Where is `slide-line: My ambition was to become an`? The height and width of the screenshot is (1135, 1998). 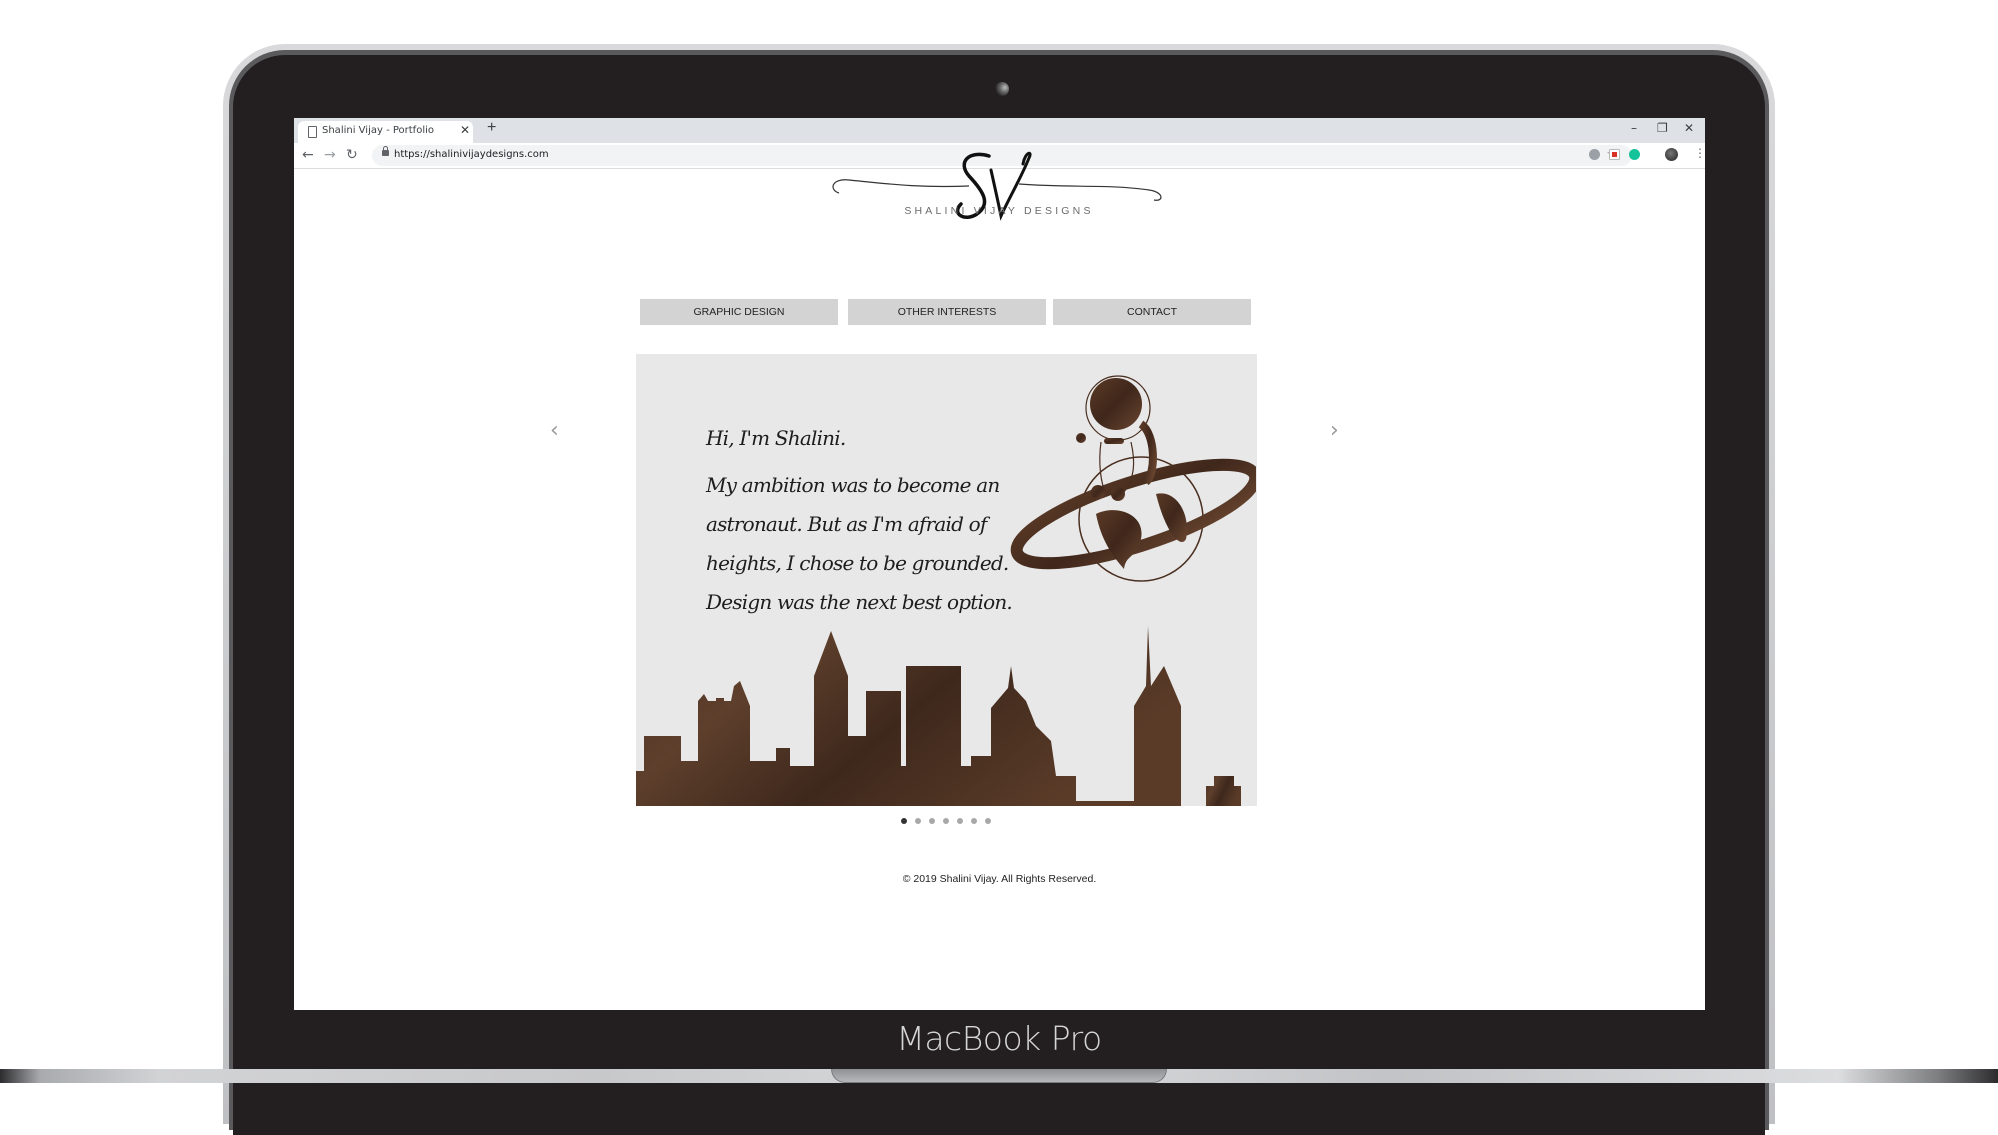
slide-line: My ambition was to become an is located at coordinates (853, 485).